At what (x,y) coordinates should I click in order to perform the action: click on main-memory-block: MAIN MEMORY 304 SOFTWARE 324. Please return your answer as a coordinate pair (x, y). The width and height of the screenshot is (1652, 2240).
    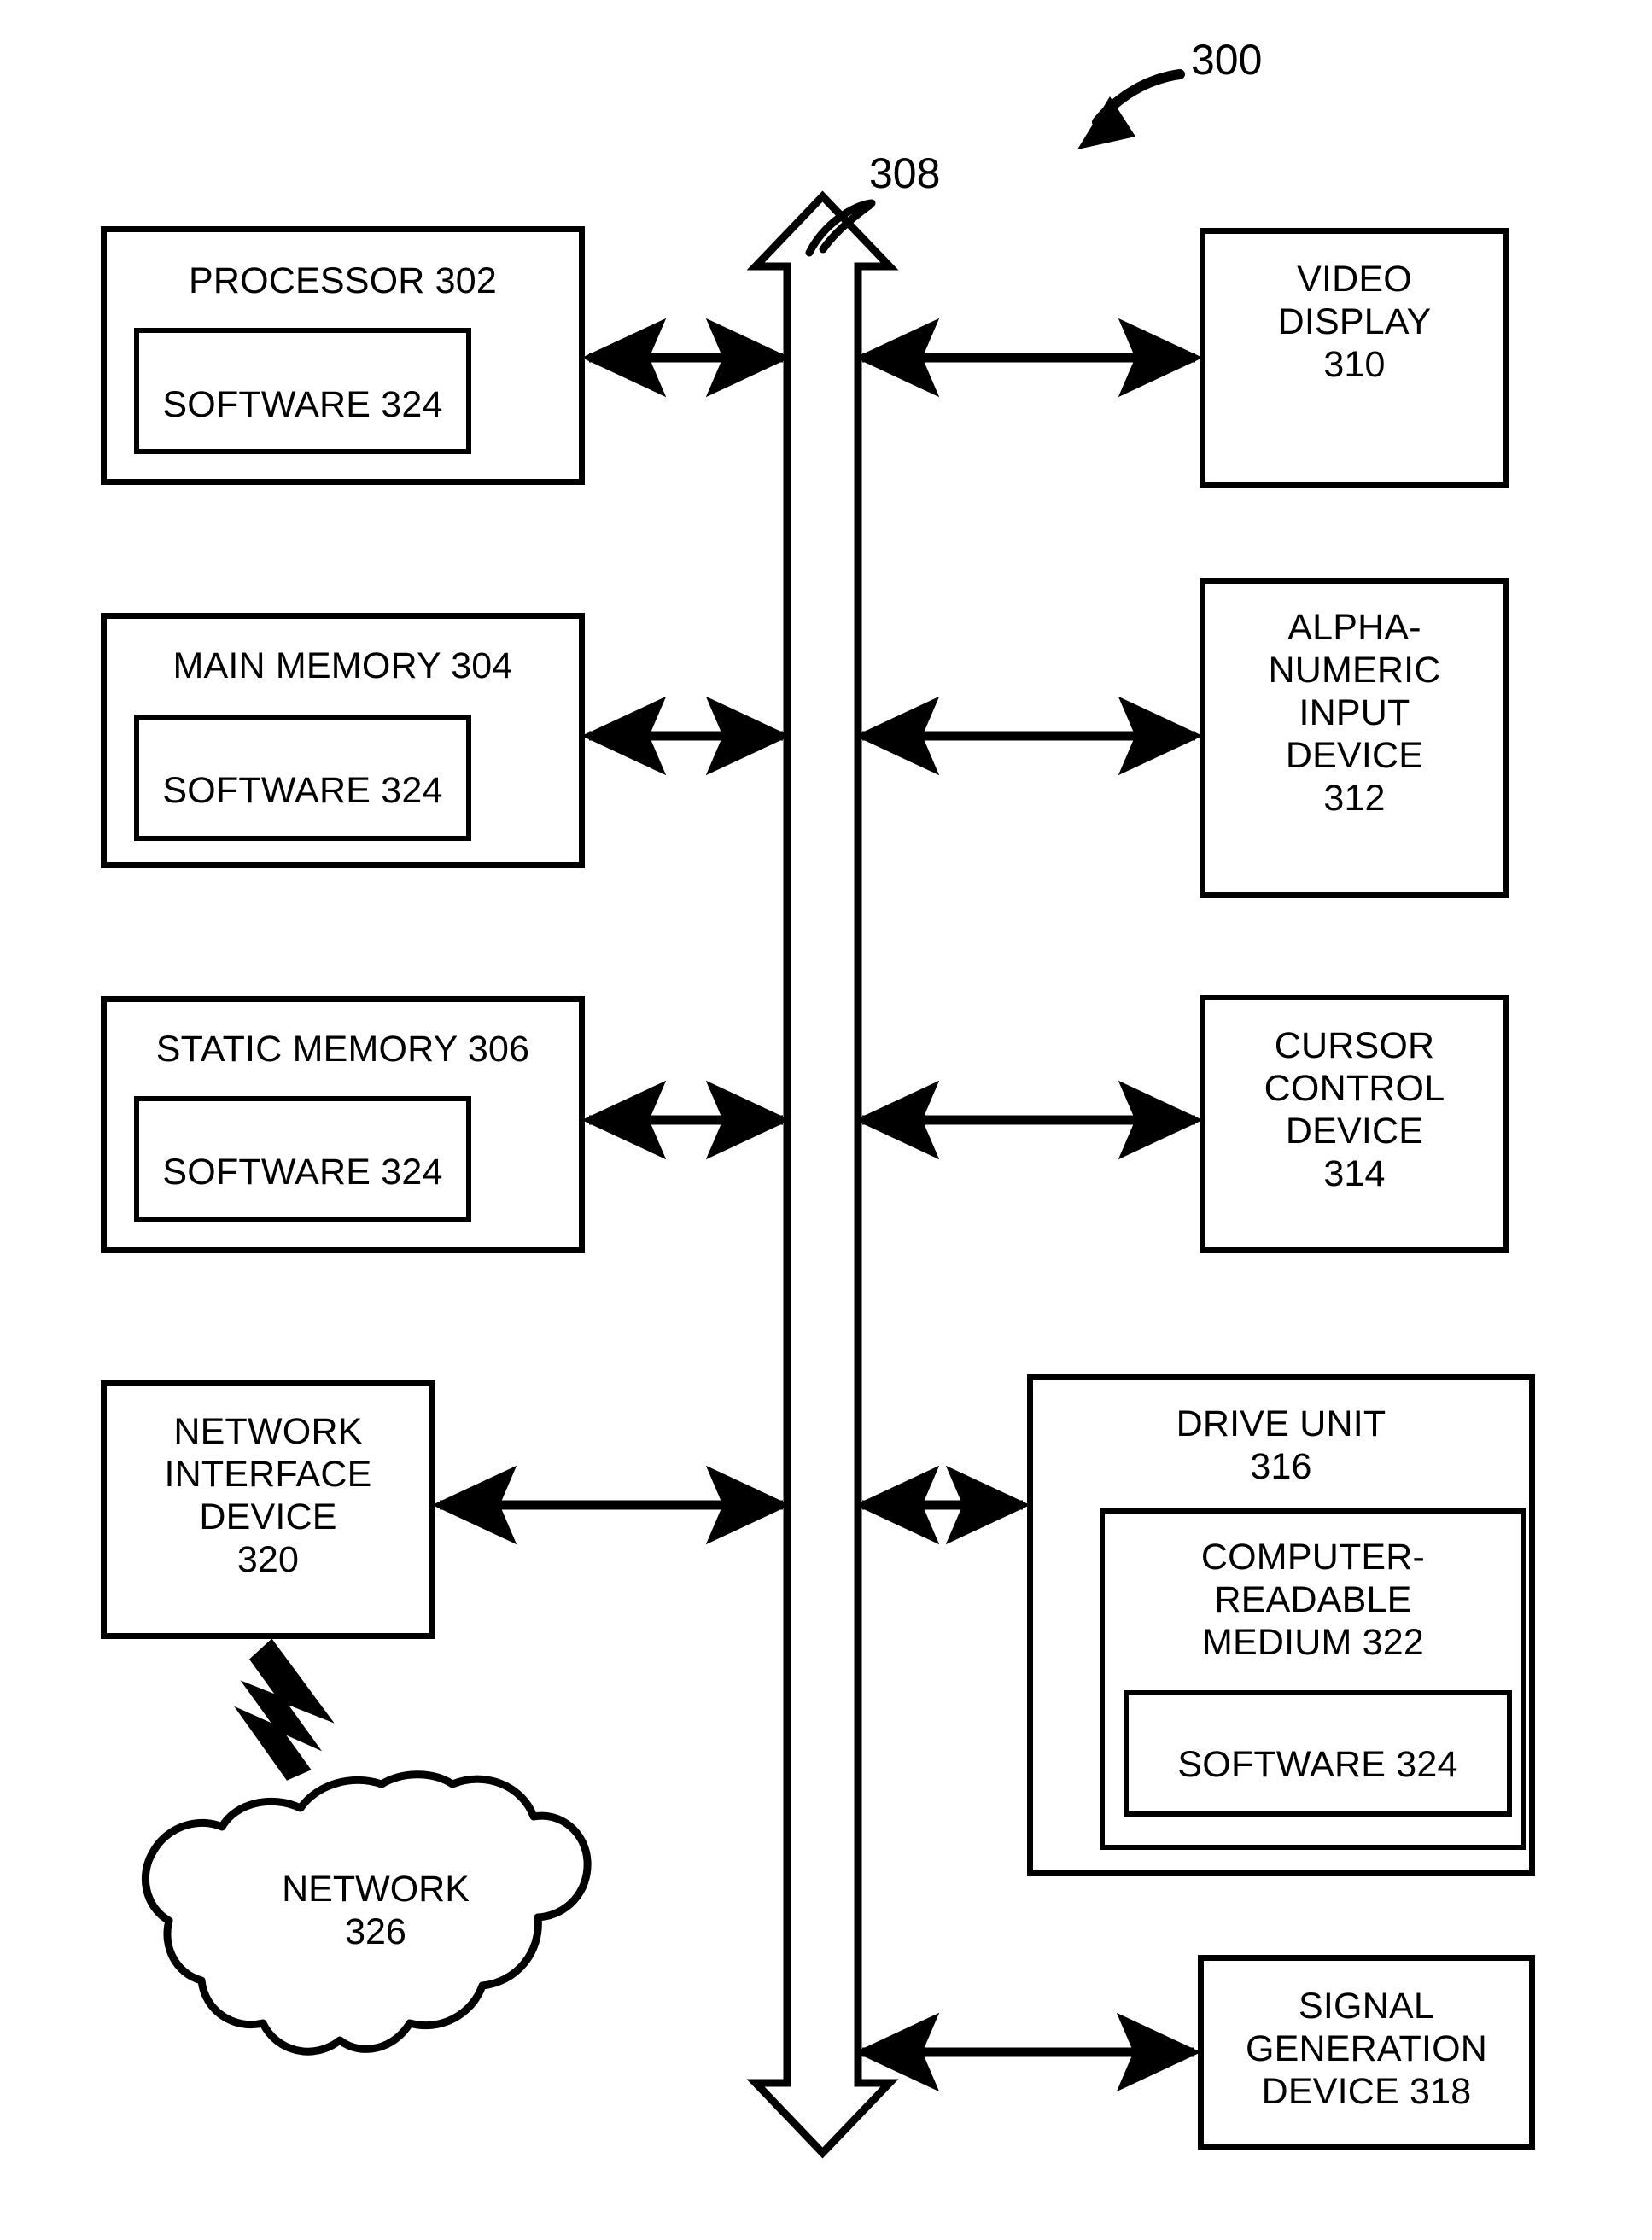
    Looking at the image, I should click on (343, 740).